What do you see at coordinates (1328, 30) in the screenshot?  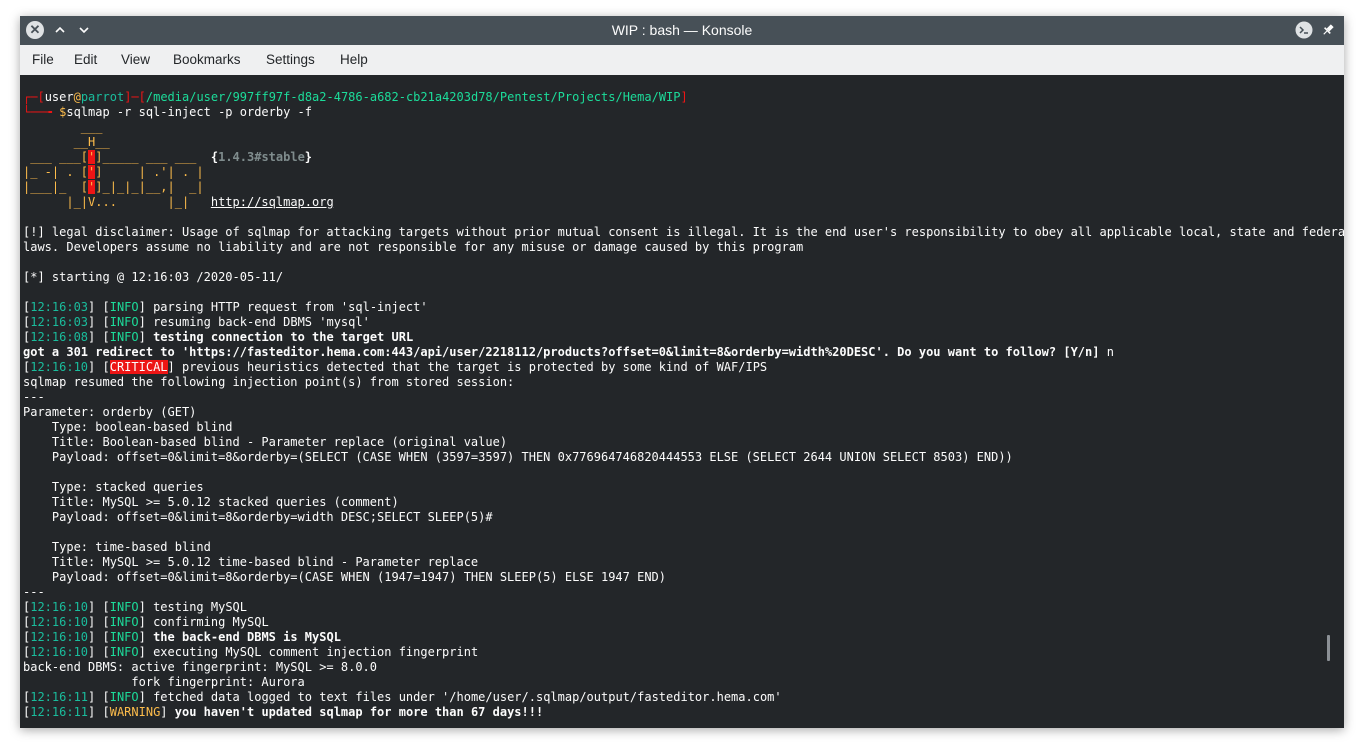 I see `pin-icon` at bounding box center [1328, 30].